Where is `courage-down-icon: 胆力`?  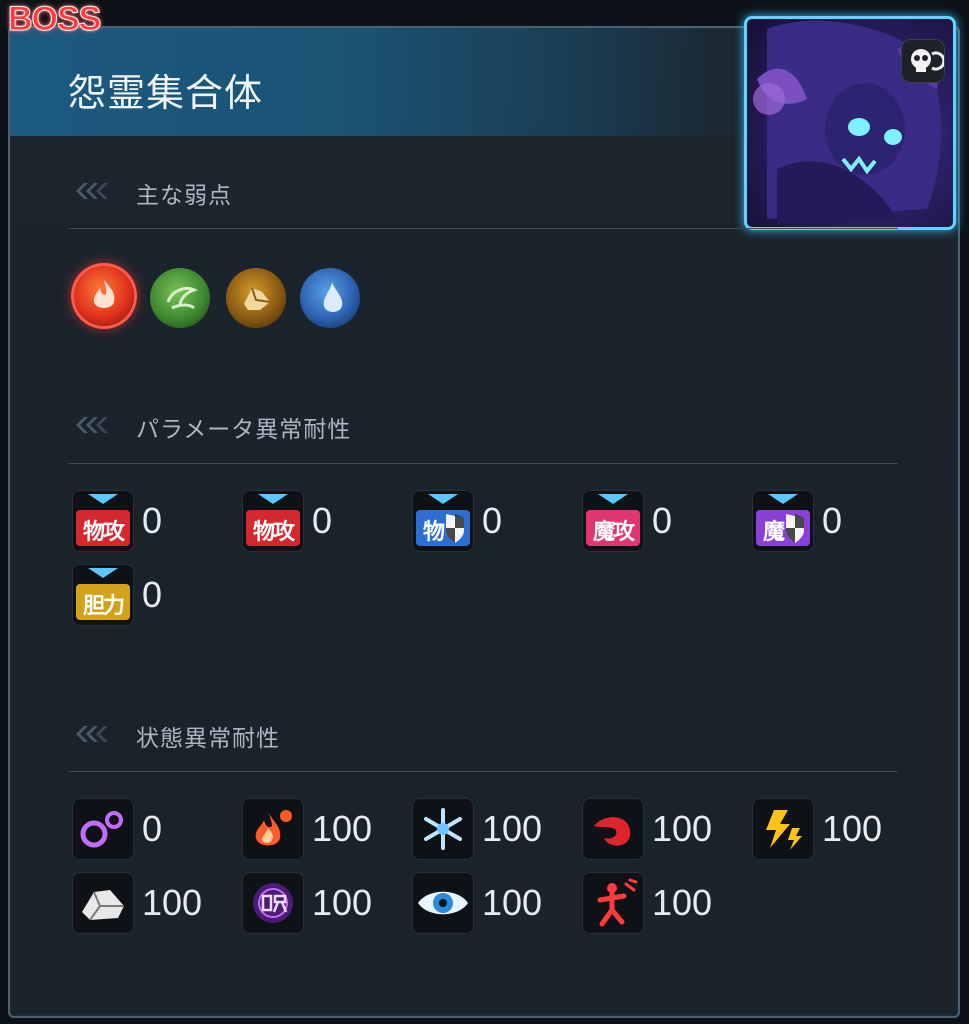
courage-down-icon: 胆力 is located at coordinates (103, 595).